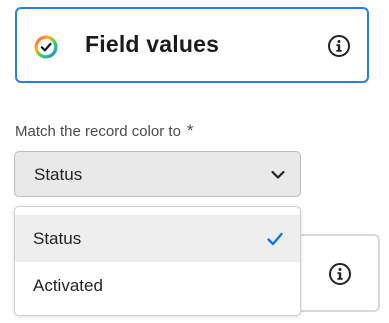 This screenshot has height=323, width=389. I want to click on menu-item-activated: Activated, so click(157, 285).